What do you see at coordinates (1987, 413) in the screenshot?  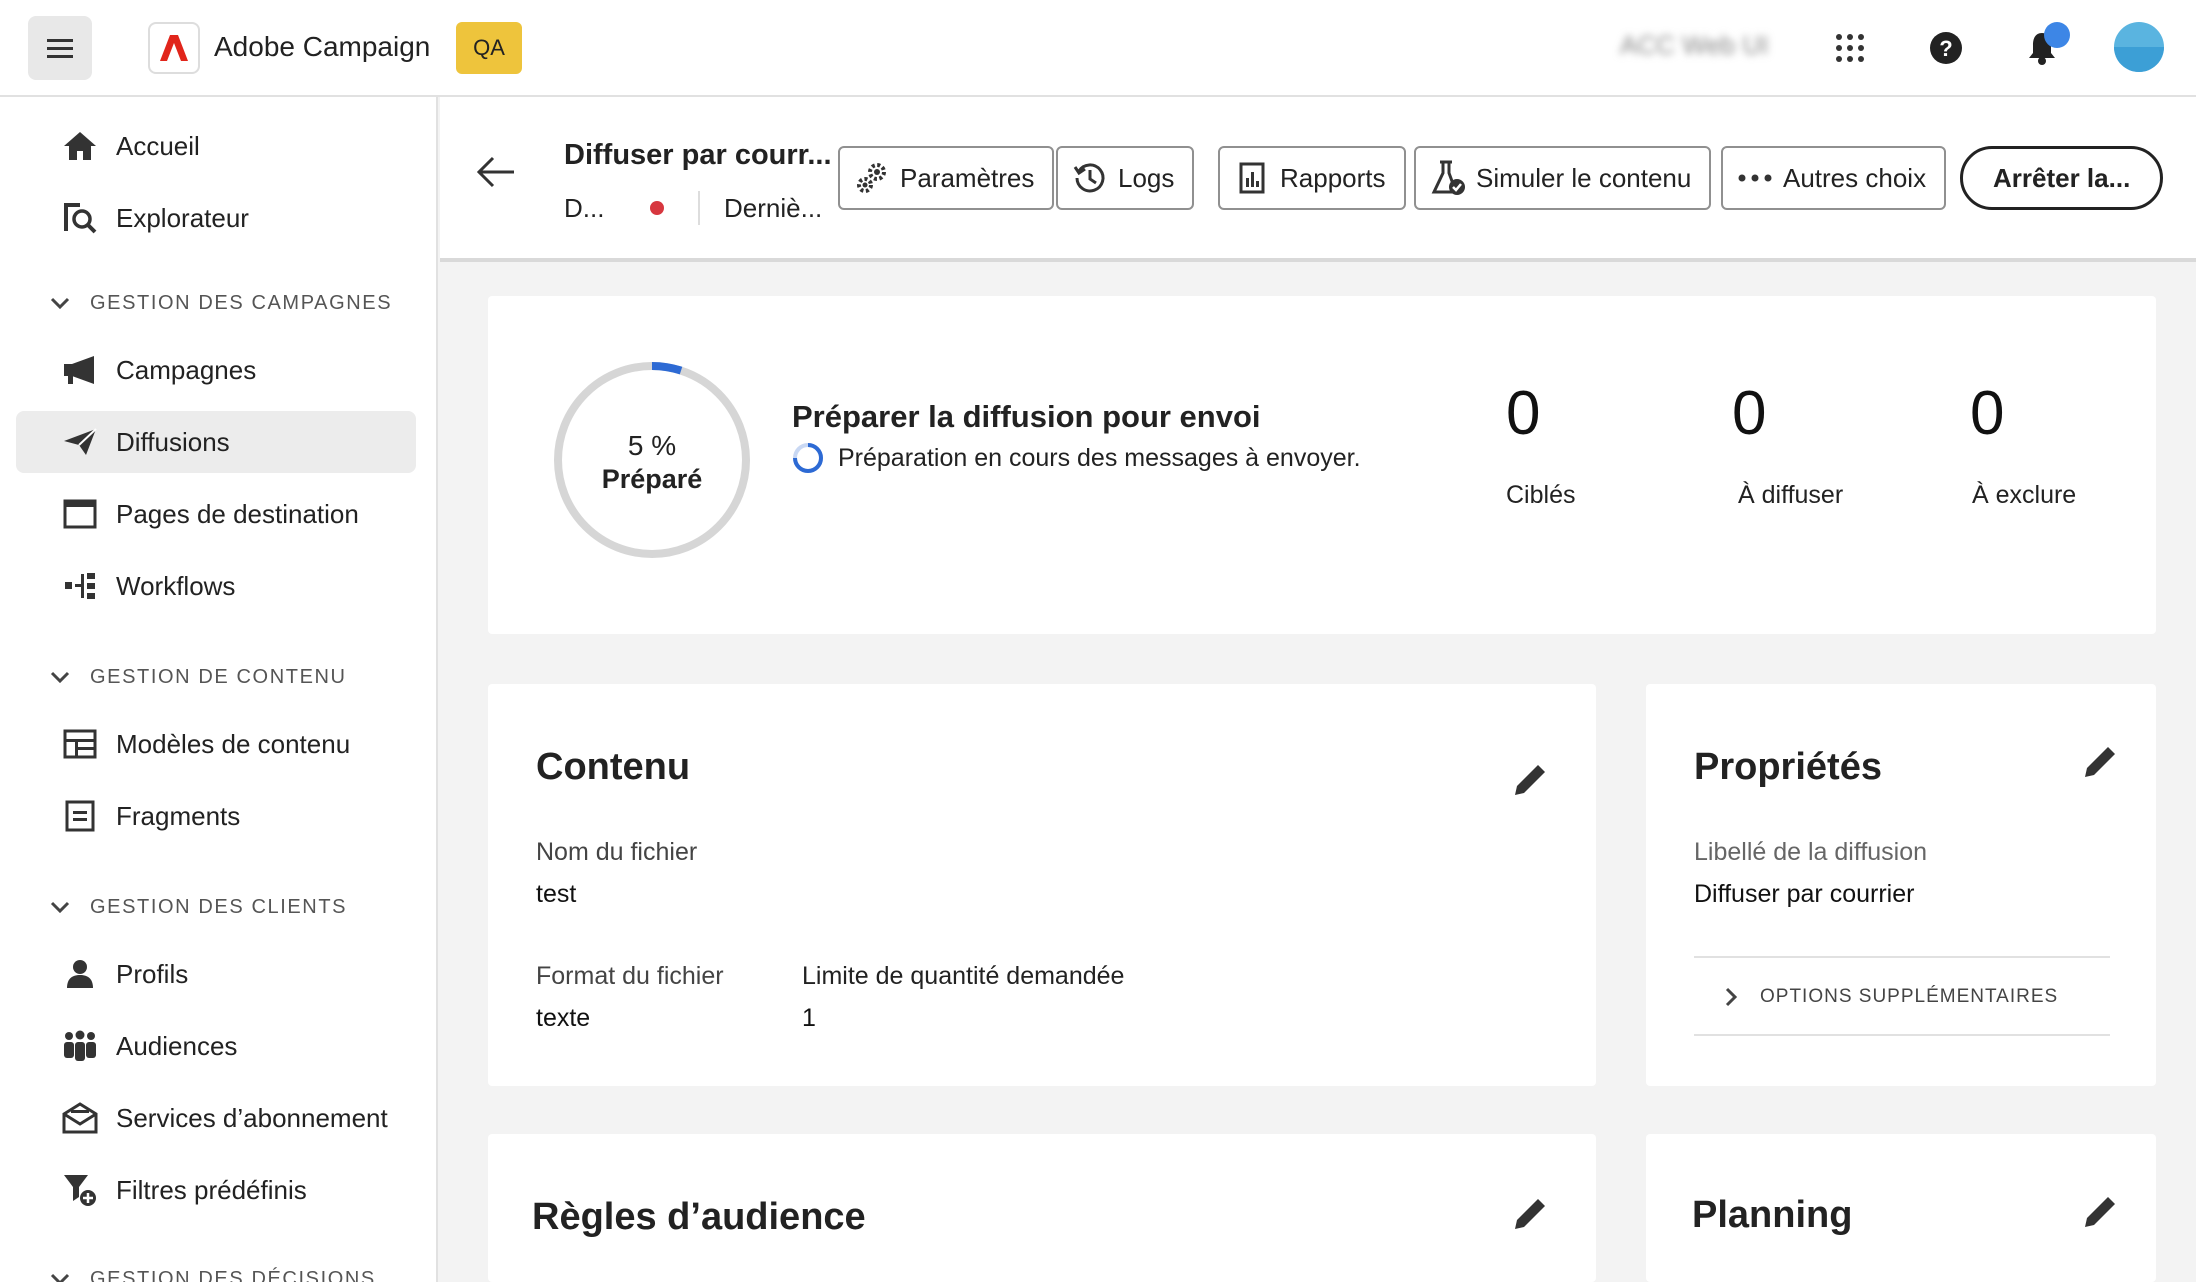 I see `stat-excluded-value: 0` at bounding box center [1987, 413].